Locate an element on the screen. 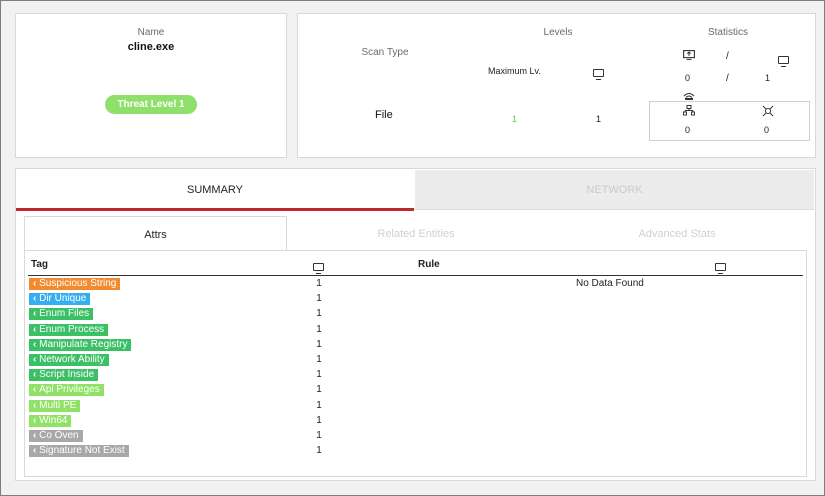  subtab-attrs: Attrs is located at coordinates (155, 233).